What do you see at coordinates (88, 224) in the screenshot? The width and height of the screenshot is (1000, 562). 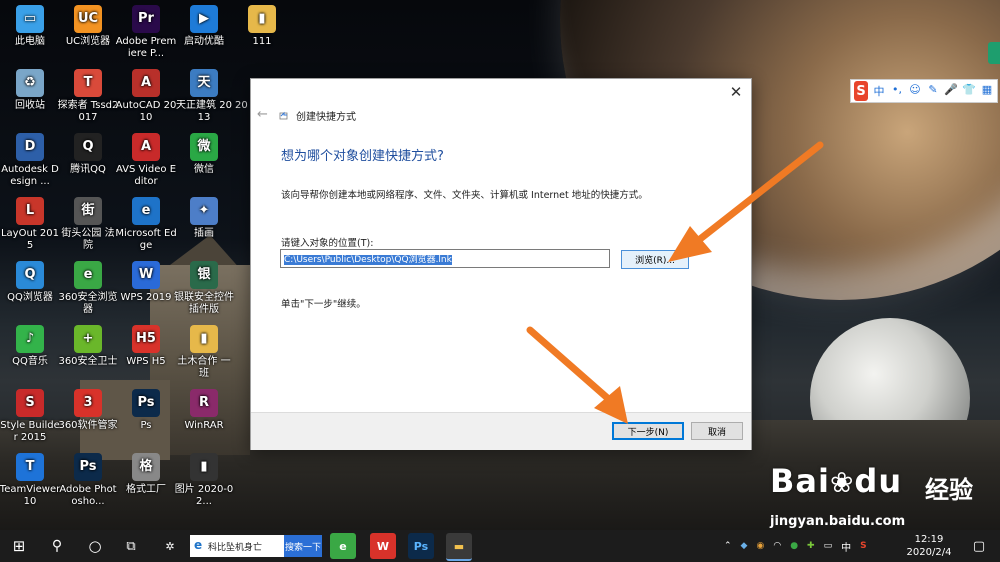 I see `desktop-icon: 街街头公园 法院` at bounding box center [88, 224].